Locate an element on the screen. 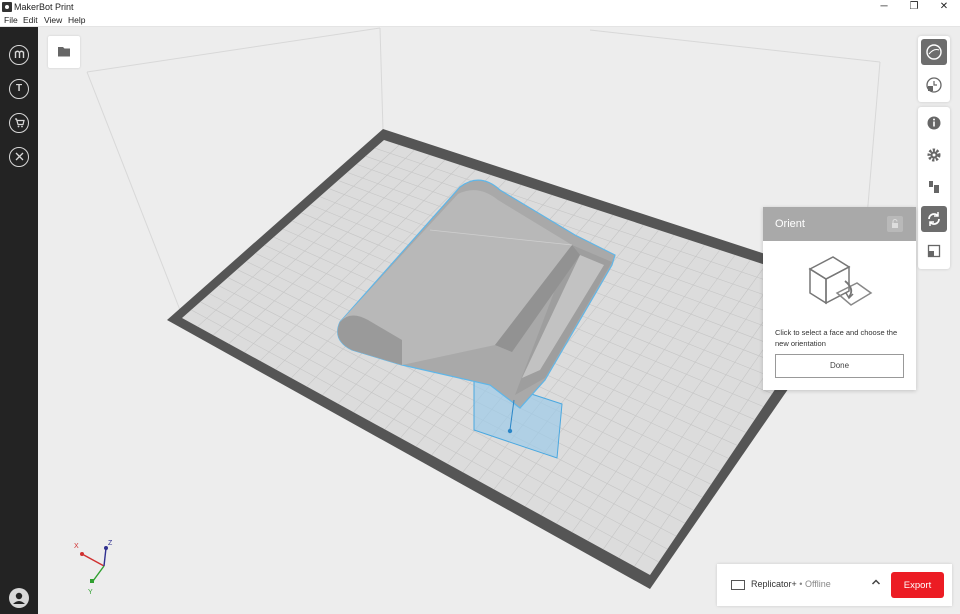  orient-header: Orient is located at coordinates (839, 224).